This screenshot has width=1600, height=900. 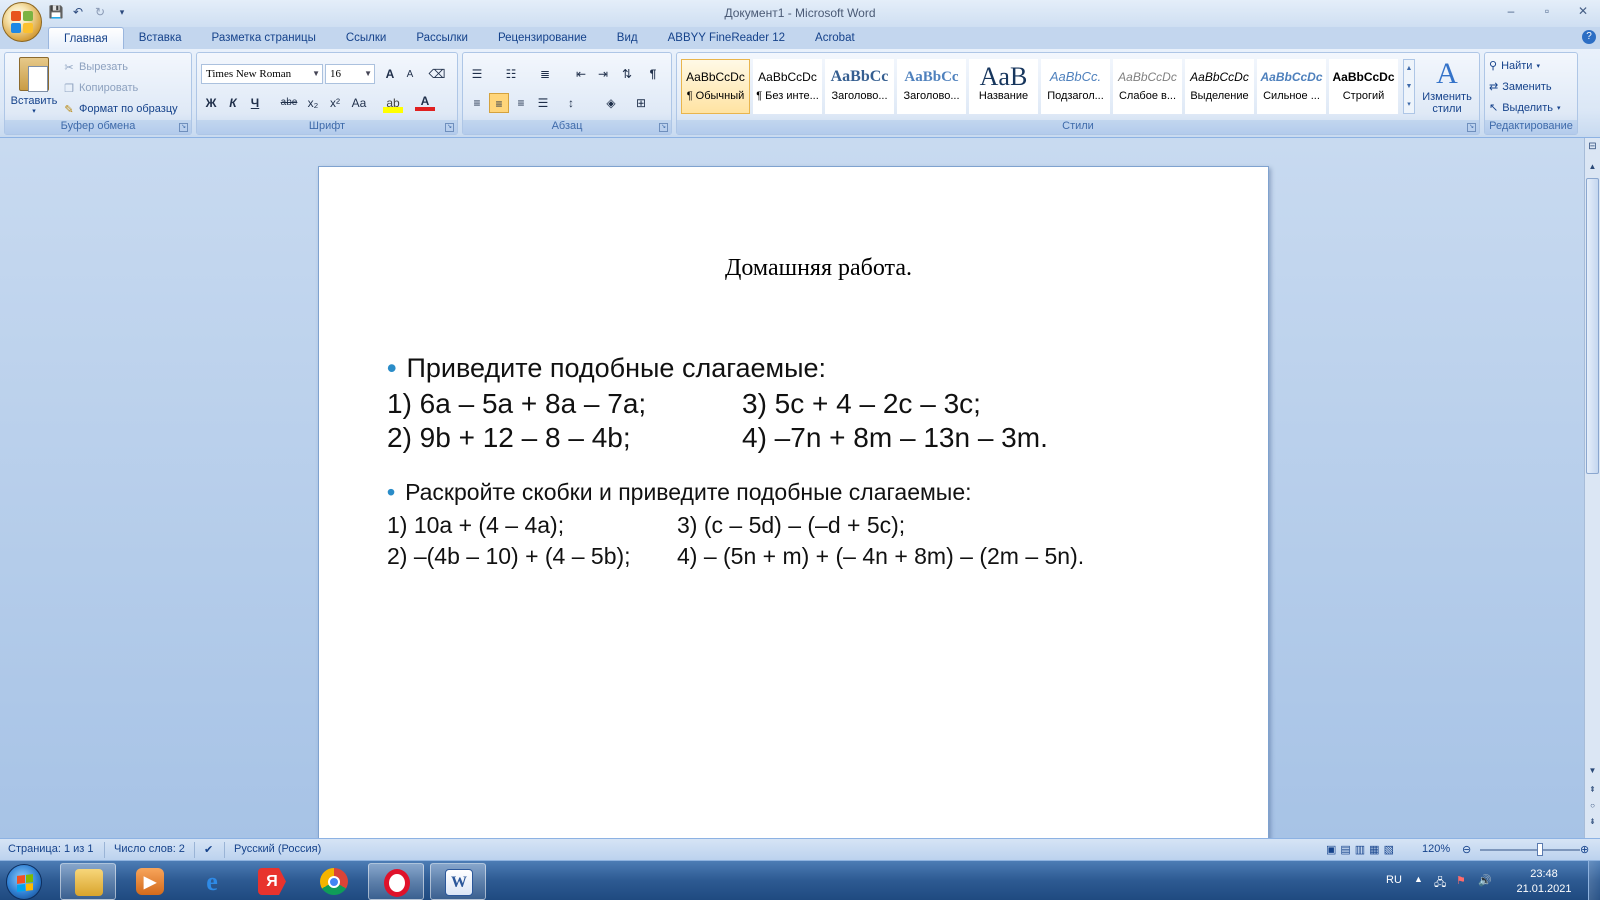 I want to click on tab-references: Ссылки, so click(x=366, y=38).